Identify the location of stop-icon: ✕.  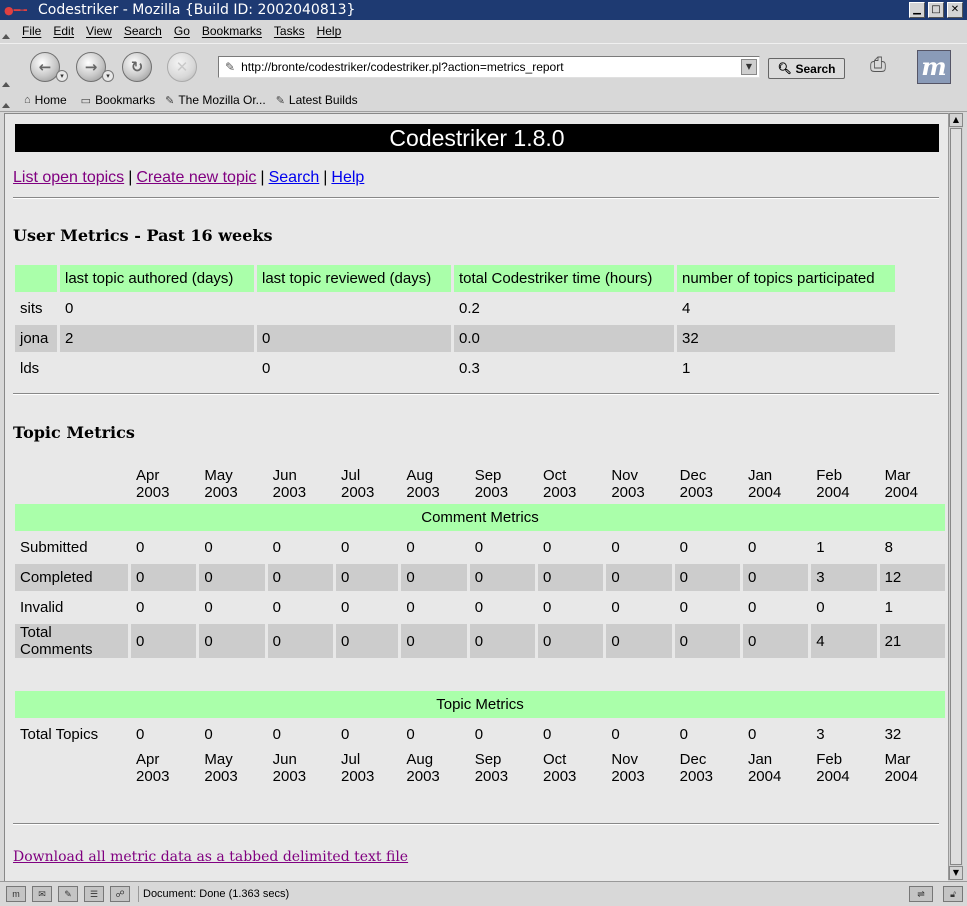
(182, 67).